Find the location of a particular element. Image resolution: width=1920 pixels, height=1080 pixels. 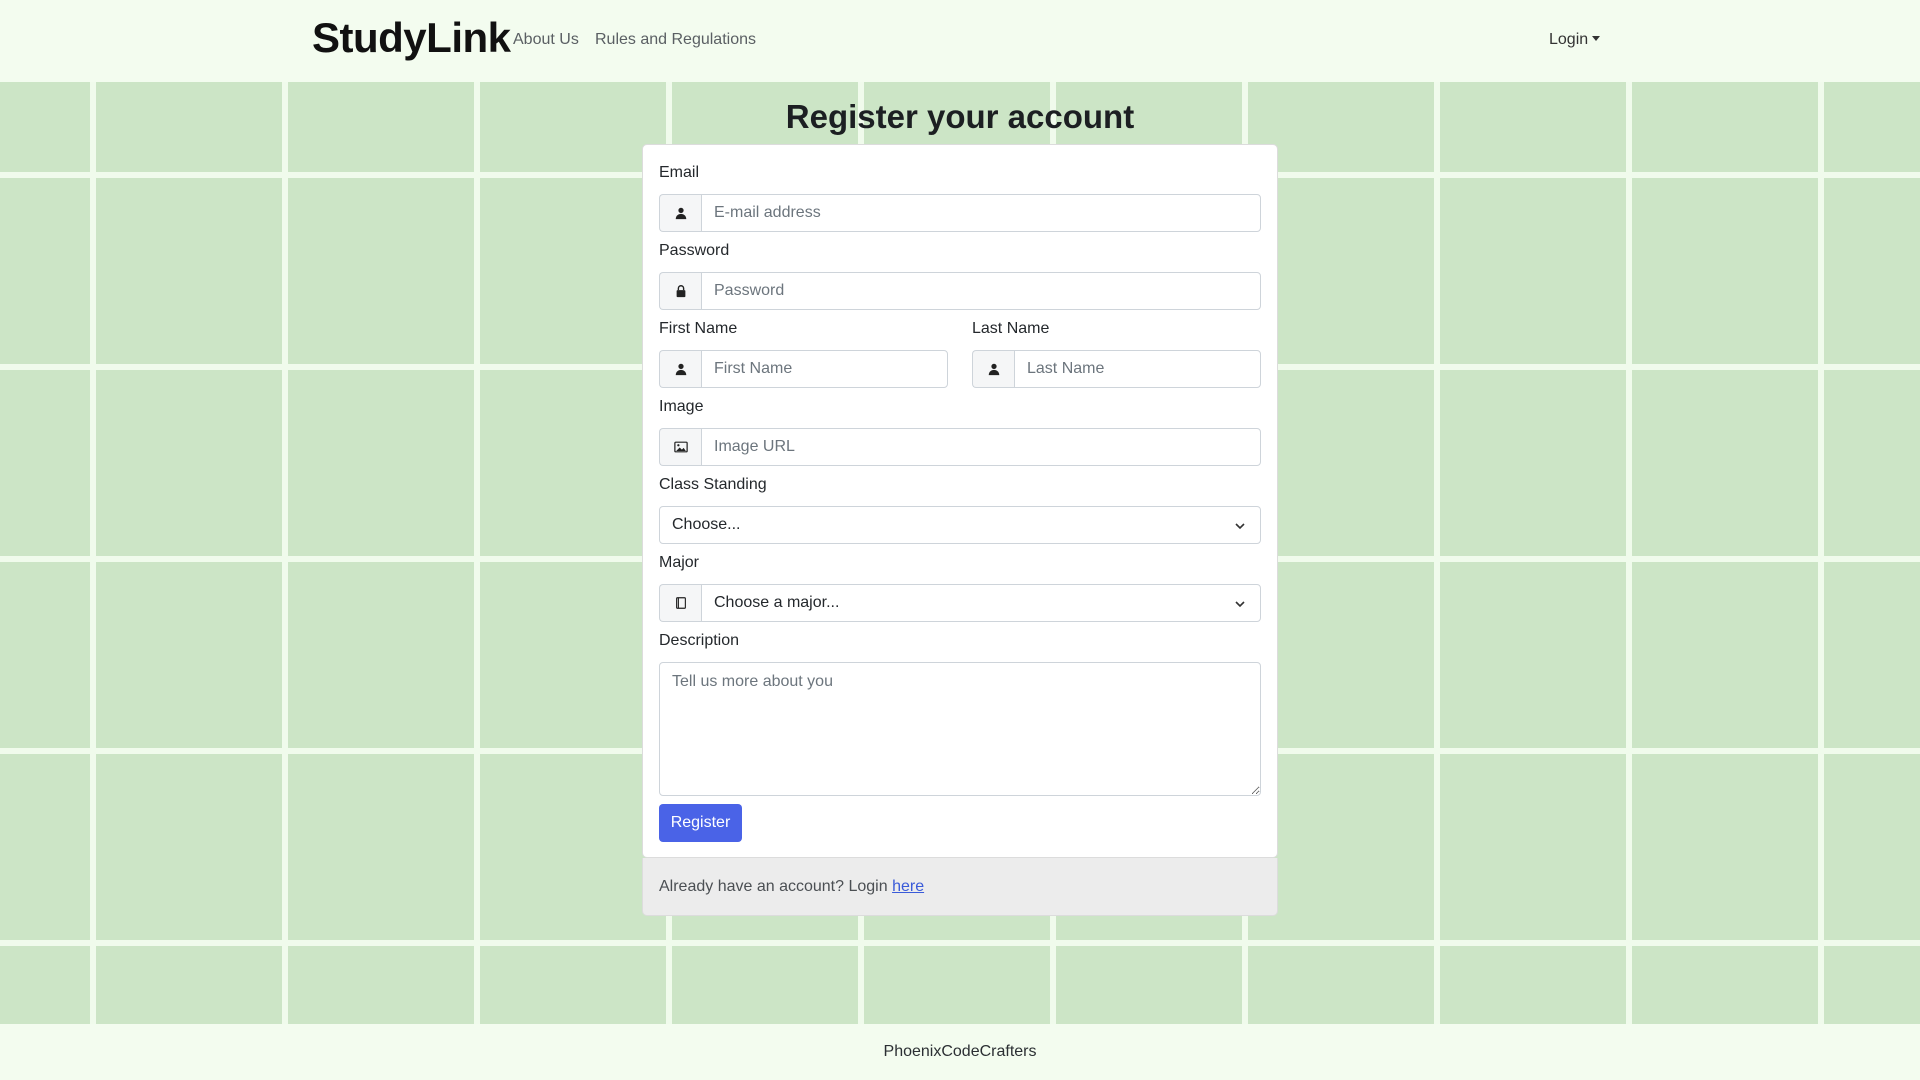

image-icon is located at coordinates (680, 447).